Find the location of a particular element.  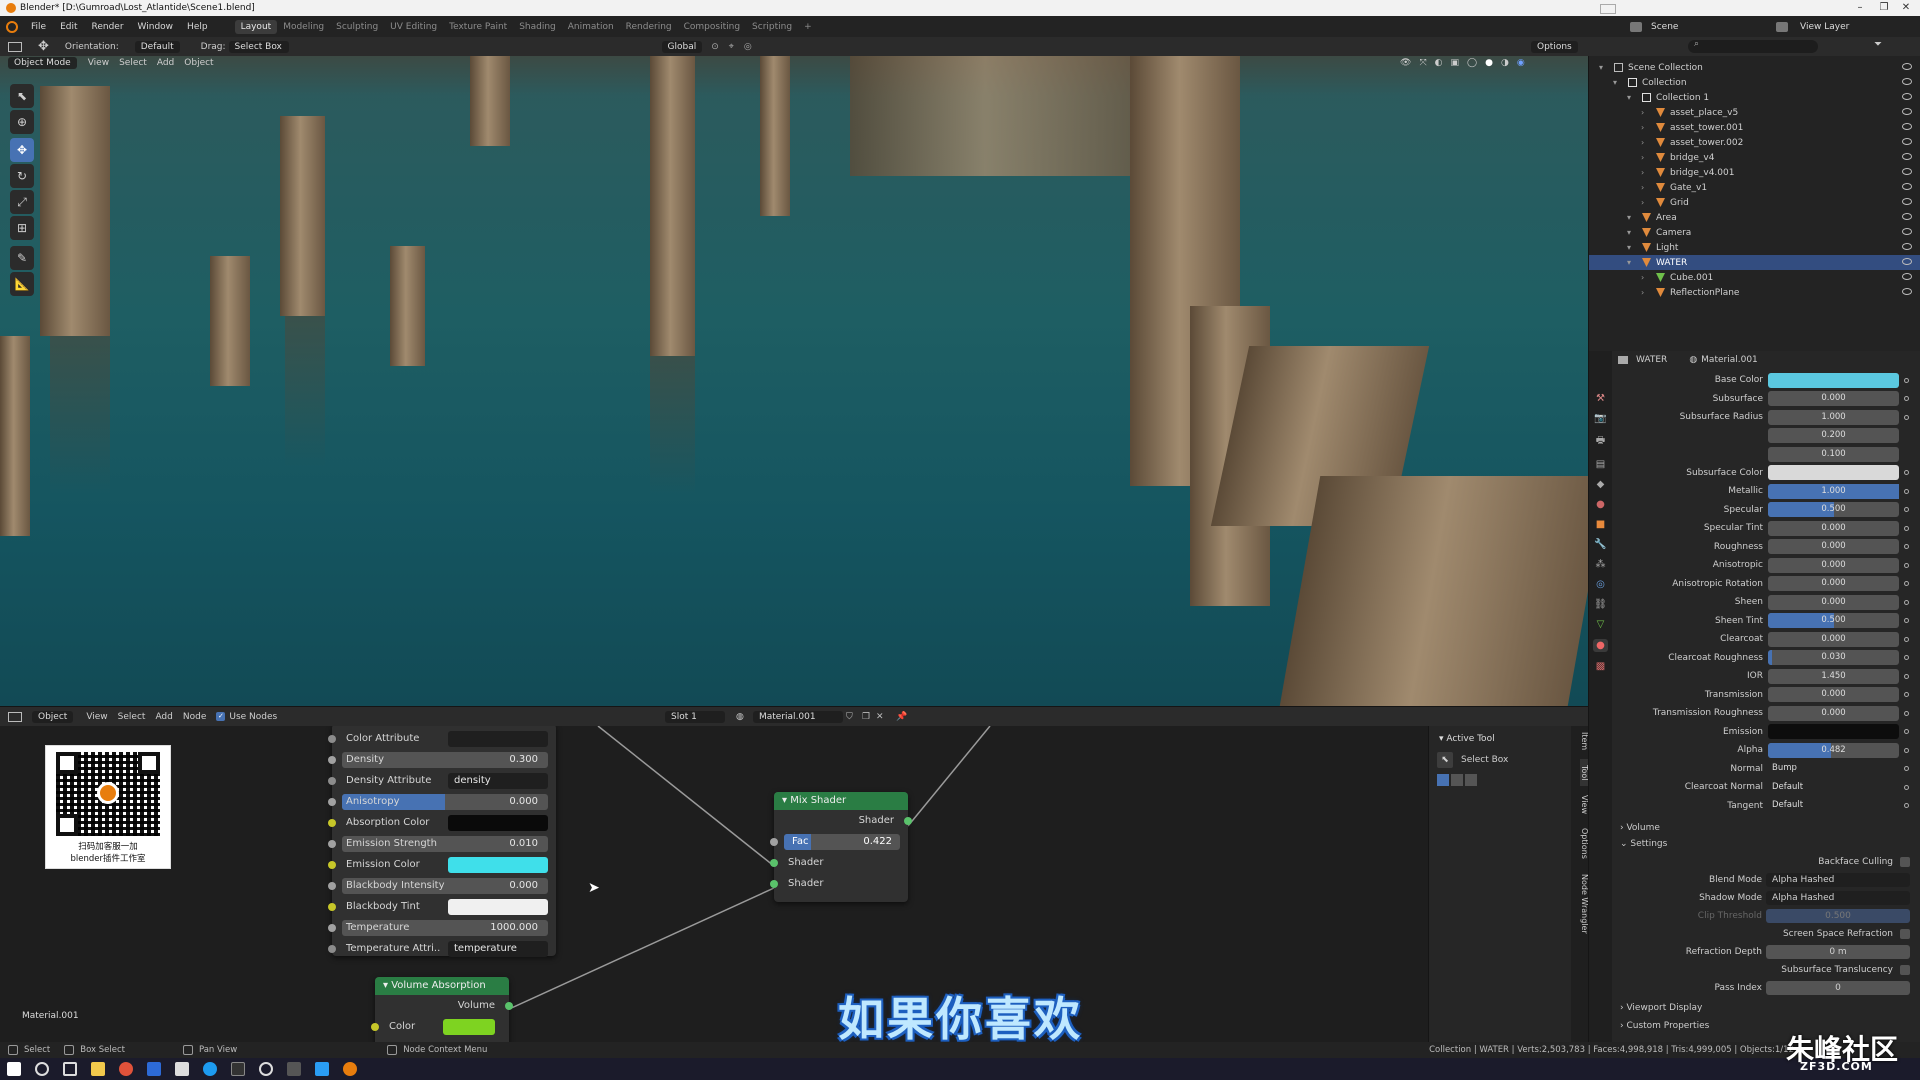

outliner-item-bridge-v4-001: › bridge_v4.001 is located at coordinates (1754, 172).